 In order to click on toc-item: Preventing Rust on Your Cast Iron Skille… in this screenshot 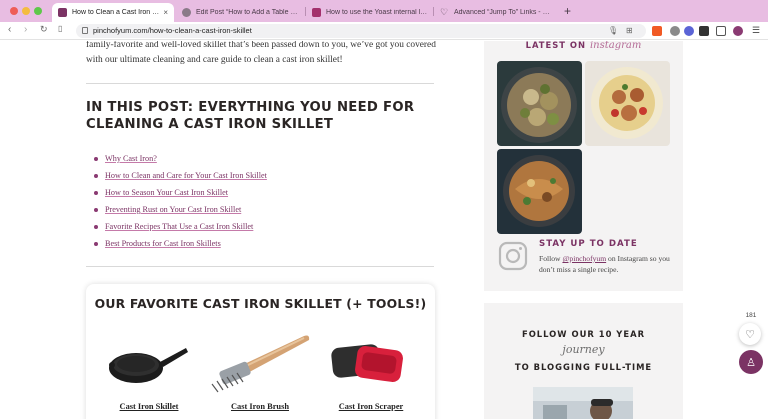, I will do `click(180, 209)`.